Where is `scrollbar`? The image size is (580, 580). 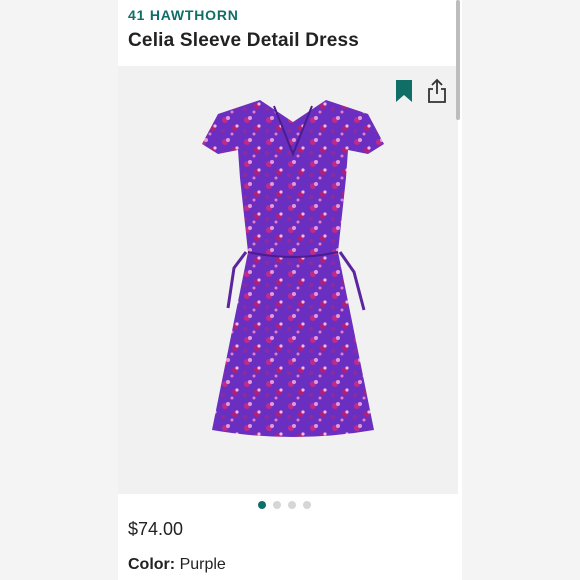
scrollbar is located at coordinates (458, 60).